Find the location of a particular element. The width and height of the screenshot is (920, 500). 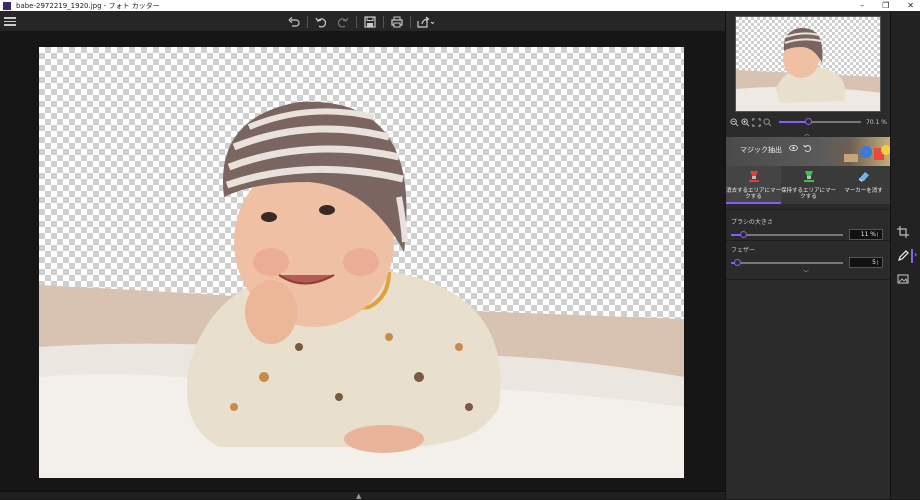

magic-extract-label: マジック抽出 is located at coordinates (761, 150).